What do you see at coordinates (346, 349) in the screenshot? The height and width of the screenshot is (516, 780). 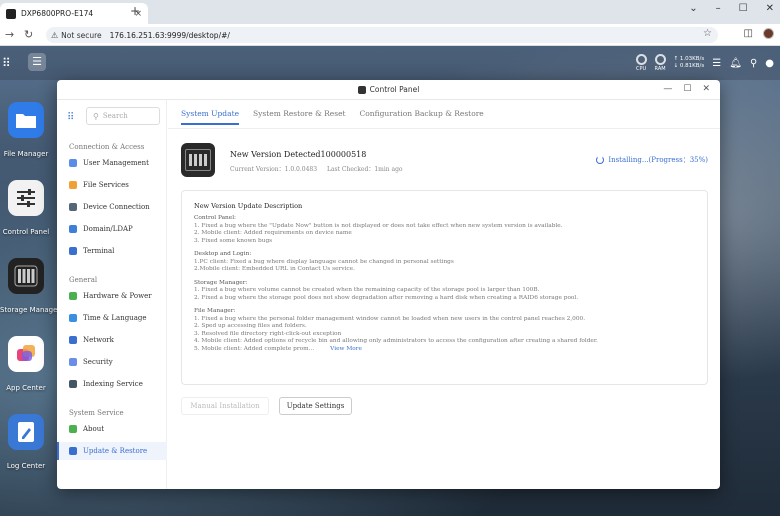 I see `view-more-link: View More` at bounding box center [346, 349].